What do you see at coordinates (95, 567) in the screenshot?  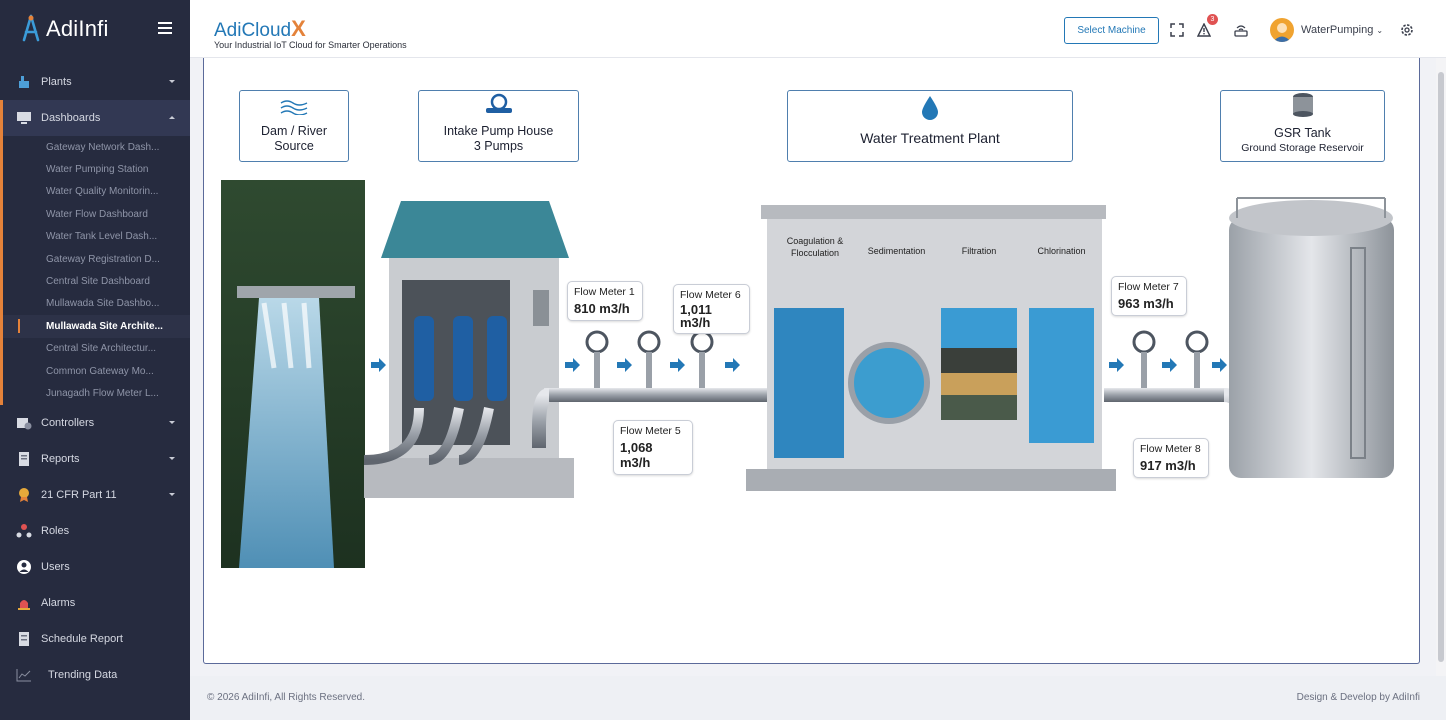 I see `sidebar-item-users: Users` at bounding box center [95, 567].